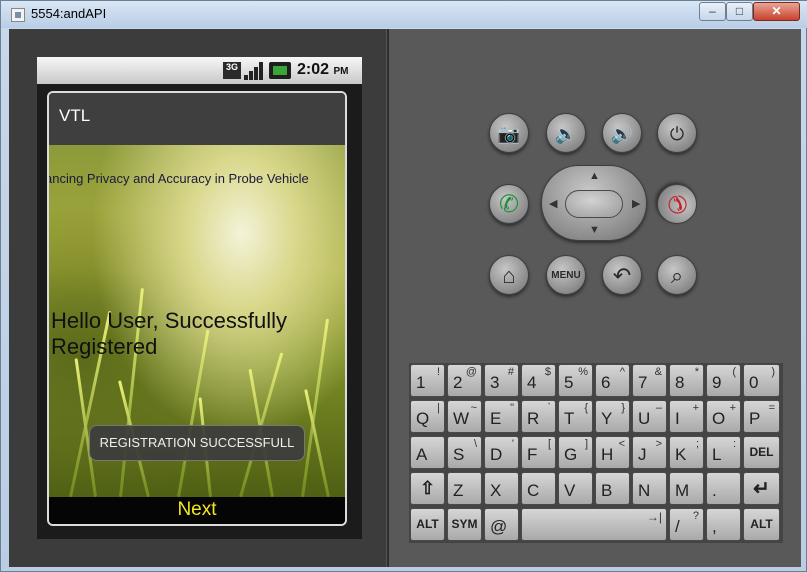  I want to click on key-p: P =, so click(761, 416).